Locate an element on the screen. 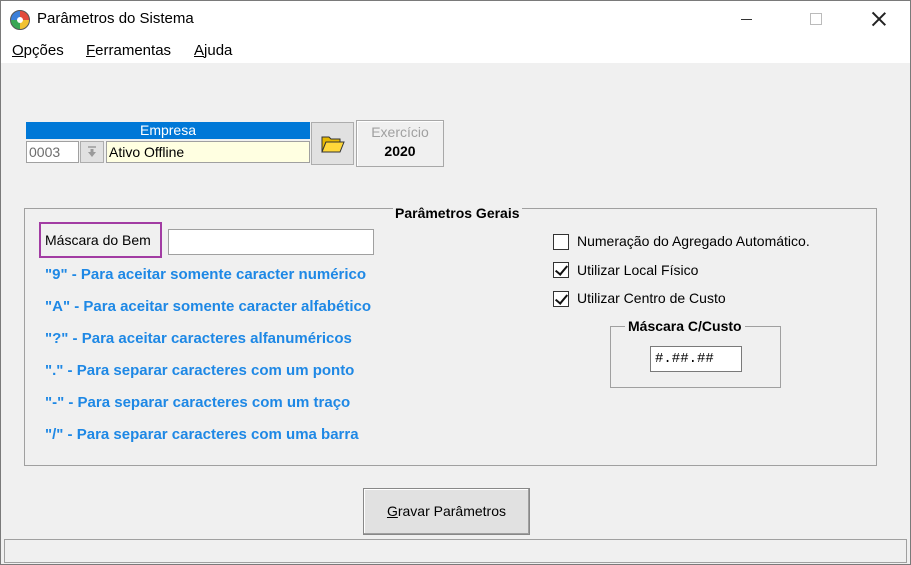  empresa-header: Empresa is located at coordinates (168, 130).